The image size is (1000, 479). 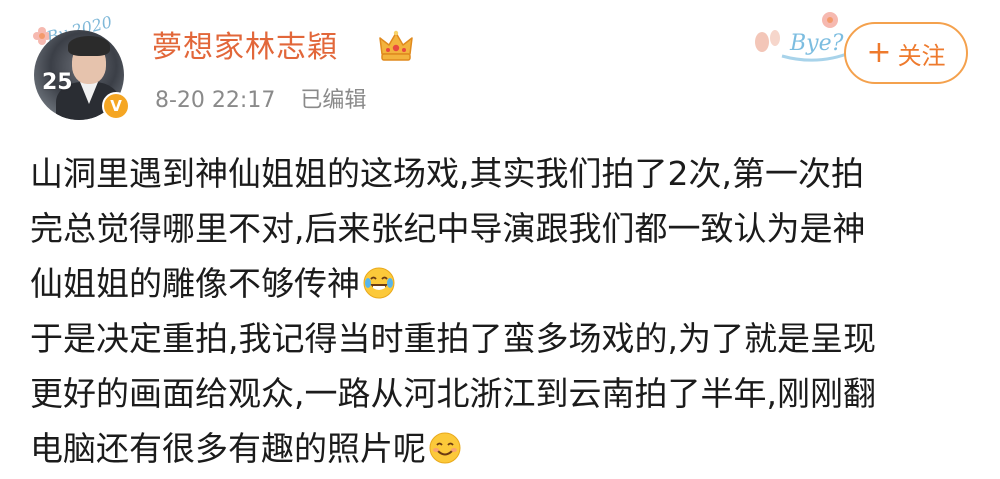 I want to click on post-meta: 8-20 22:17 已编辑, so click(x=269, y=101).